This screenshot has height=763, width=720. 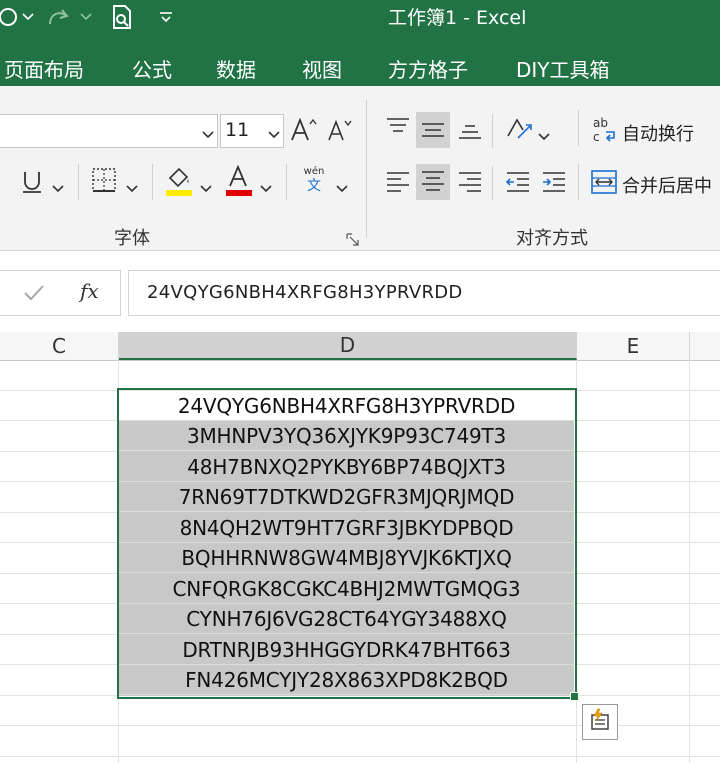 I want to click on merge-center-icon, so click(x=604, y=184).